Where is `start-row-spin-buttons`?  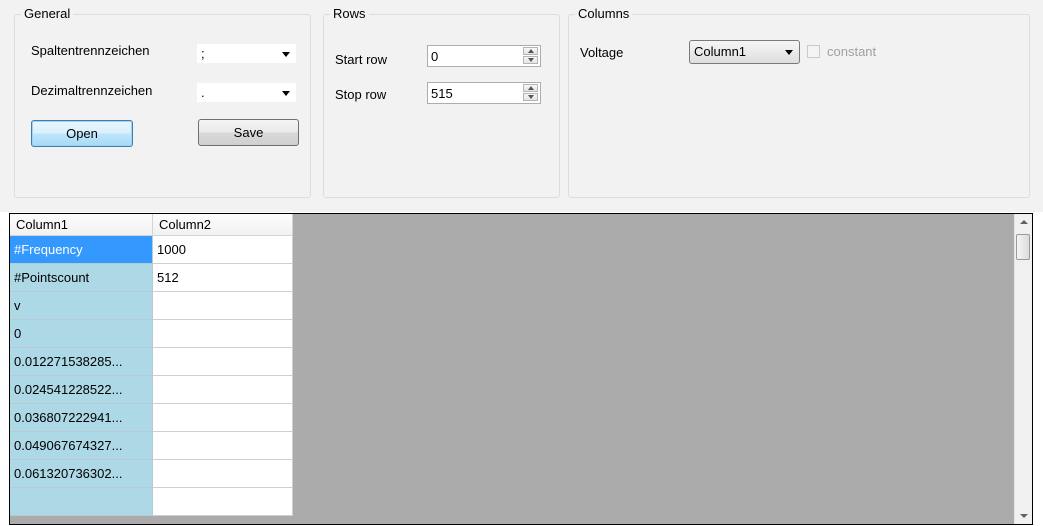
start-row-spin-buttons is located at coordinates (531, 56).